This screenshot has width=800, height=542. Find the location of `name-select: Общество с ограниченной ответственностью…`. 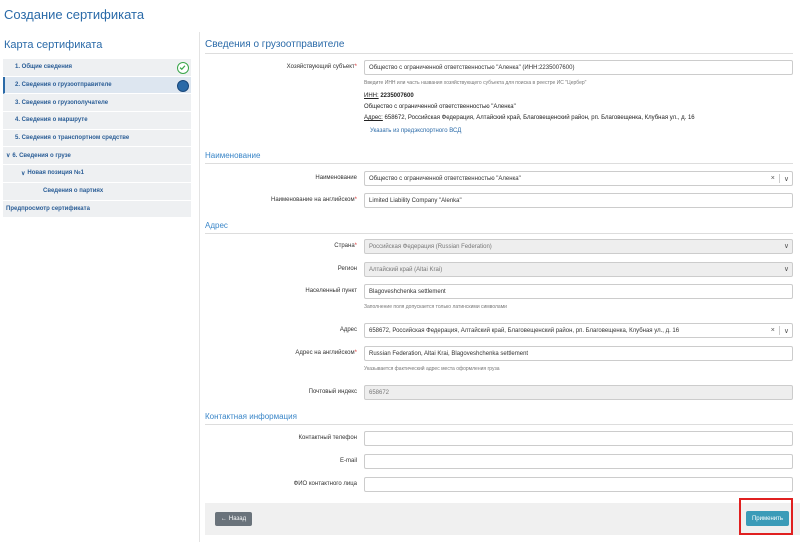

name-select: Общество с ограниченной ответственностью… is located at coordinates (578, 178).